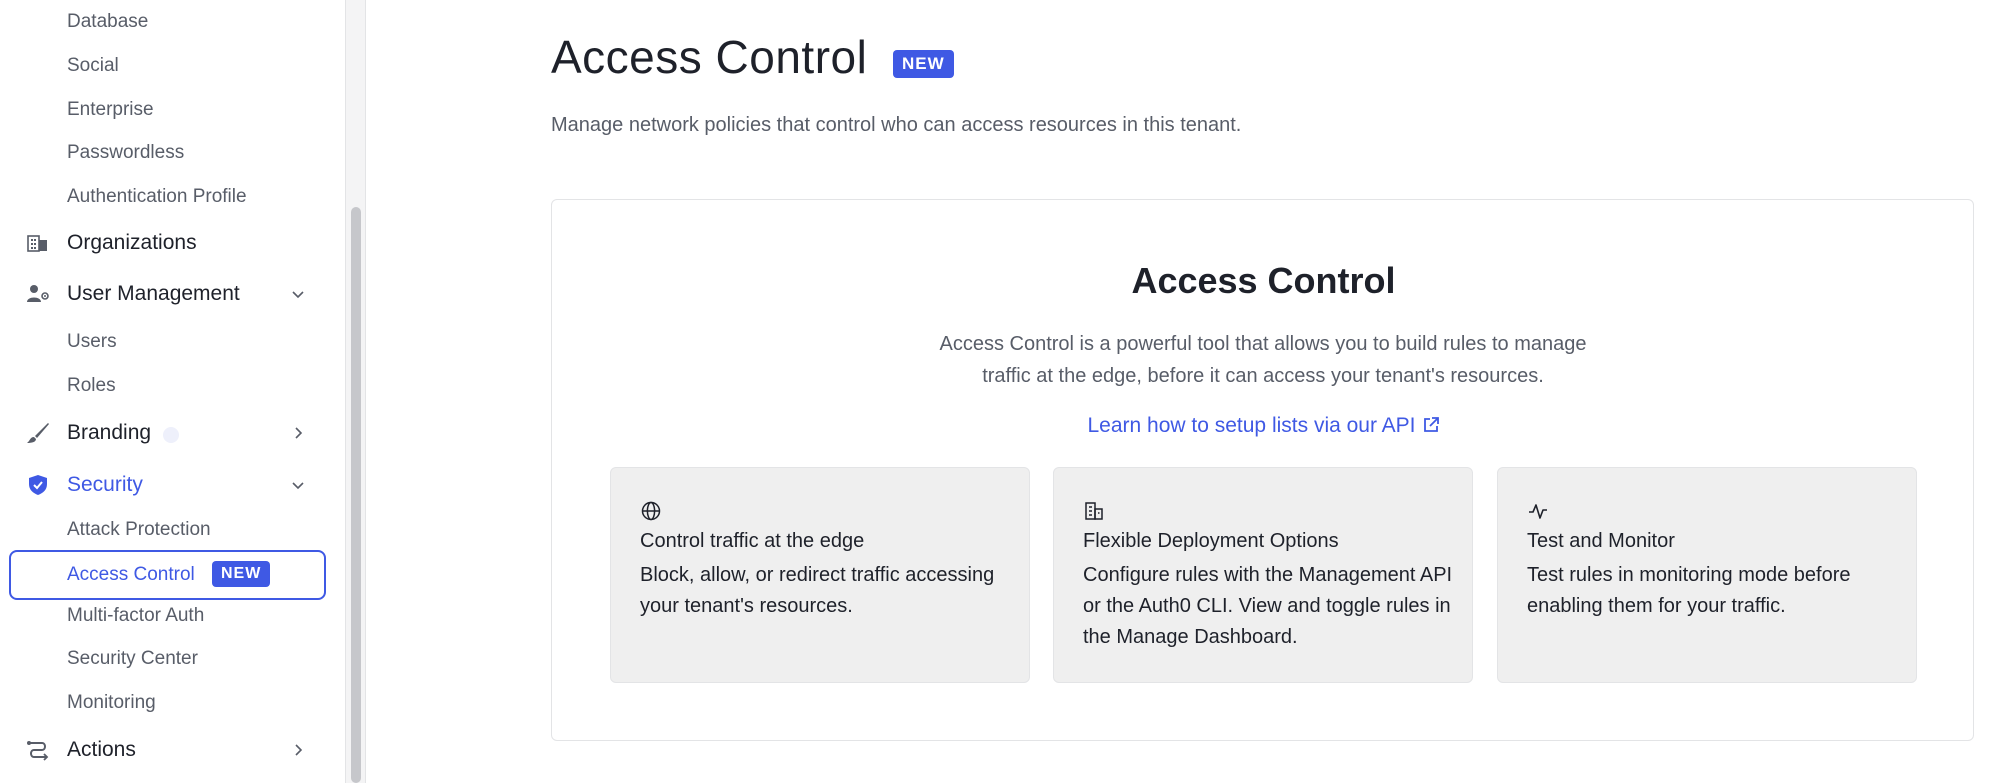 This screenshot has height=783, width=2000. I want to click on api-docs-link: Learn how to setup lists via our API, so click(1263, 425).